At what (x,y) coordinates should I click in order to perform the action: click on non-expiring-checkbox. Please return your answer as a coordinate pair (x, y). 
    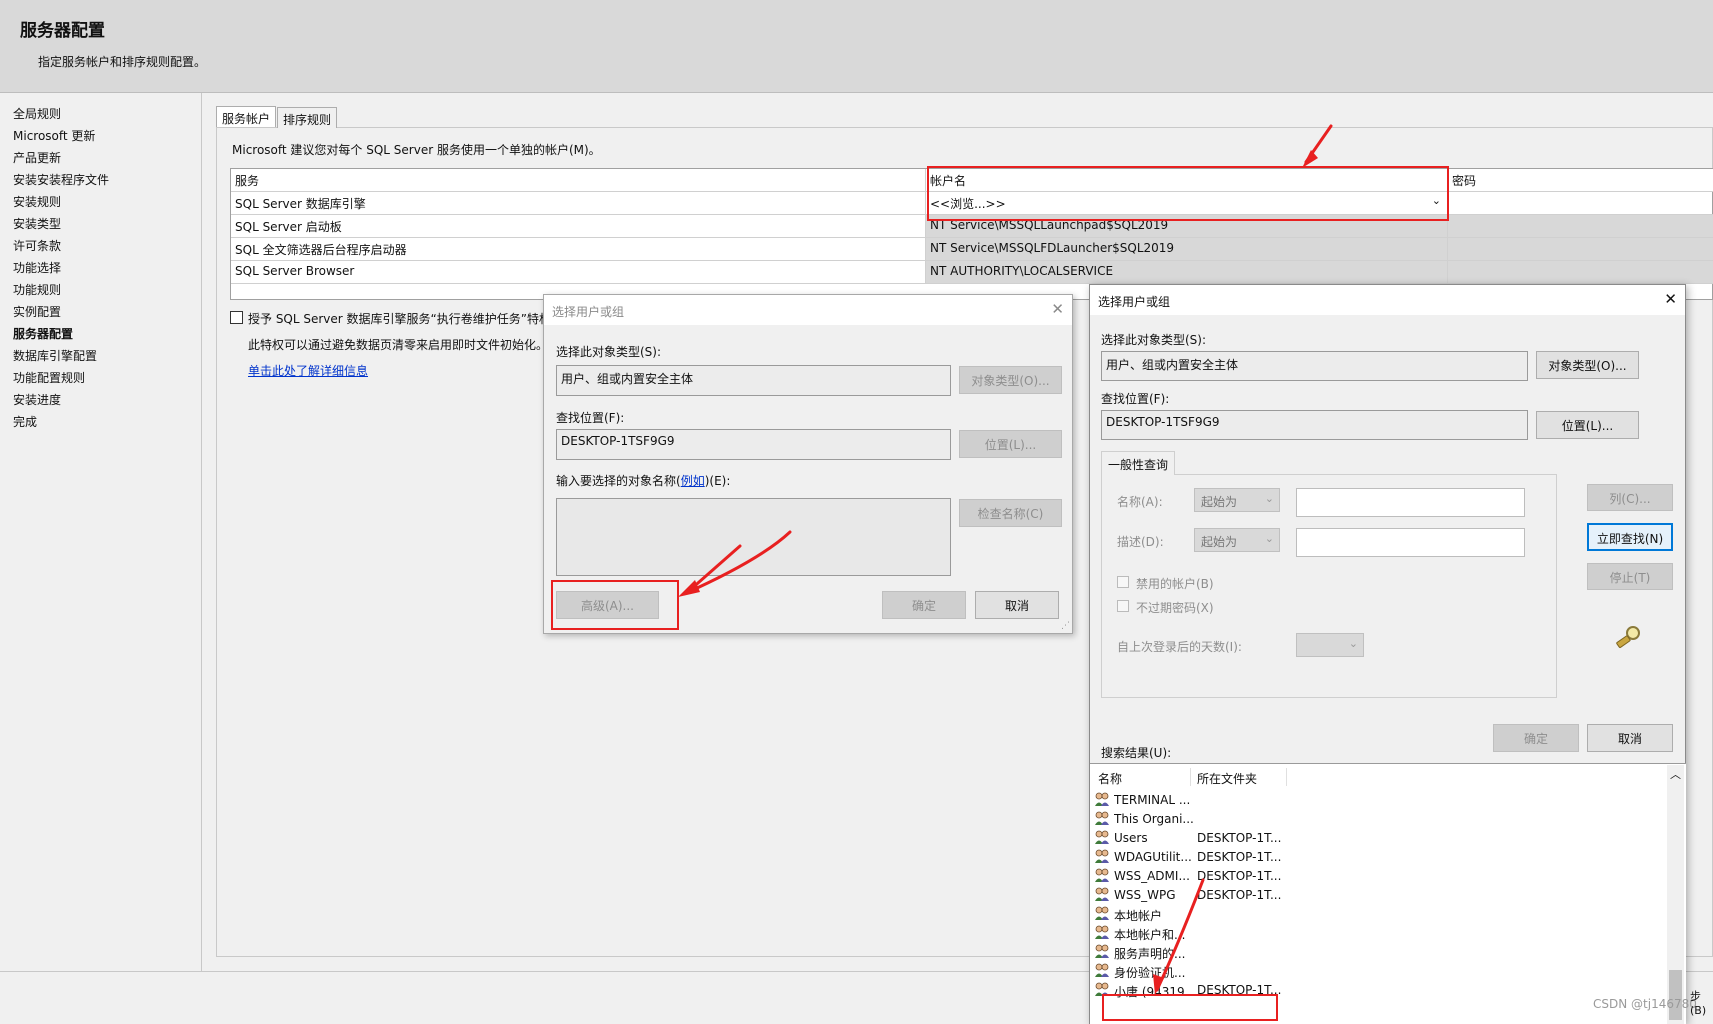
    Looking at the image, I should click on (1123, 606).